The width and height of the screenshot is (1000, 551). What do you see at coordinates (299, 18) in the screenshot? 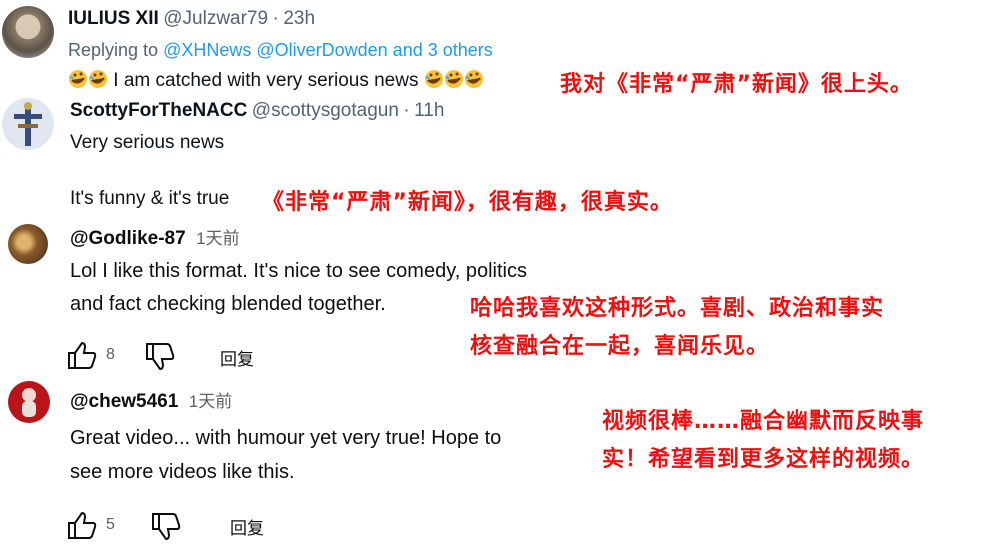
I see `timestamp: 23h` at bounding box center [299, 18].